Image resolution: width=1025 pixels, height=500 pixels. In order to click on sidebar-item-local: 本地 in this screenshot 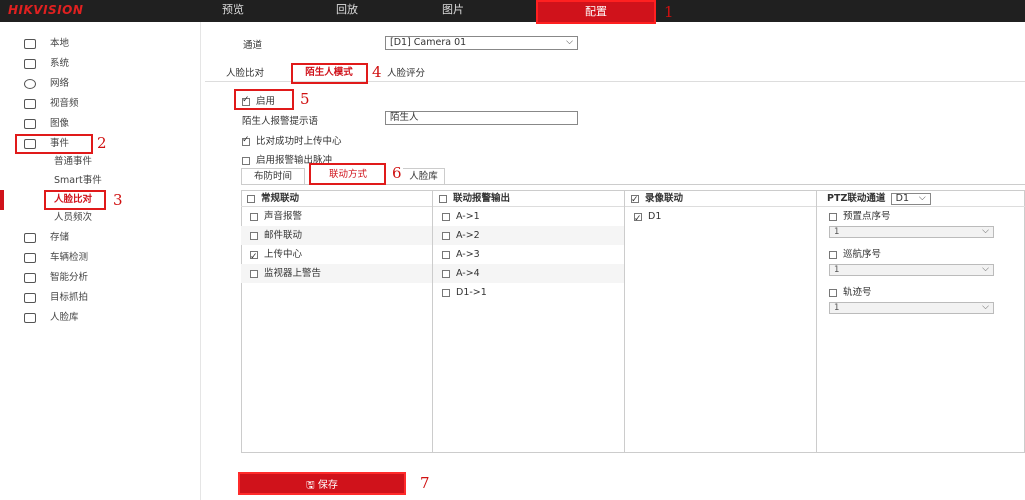, I will do `click(46, 44)`.